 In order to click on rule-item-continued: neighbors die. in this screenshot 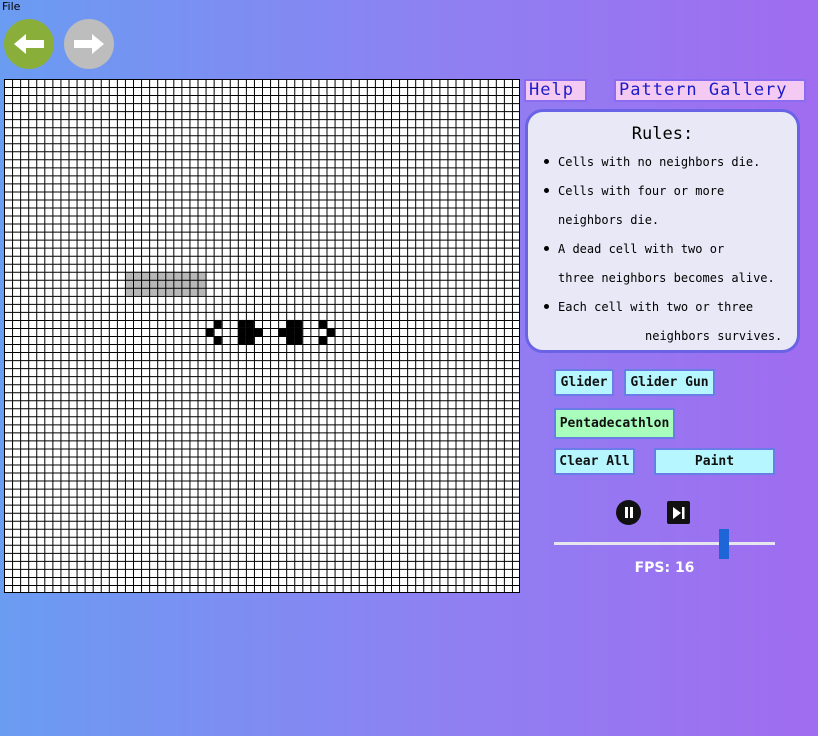, I will do `click(608, 220)`.